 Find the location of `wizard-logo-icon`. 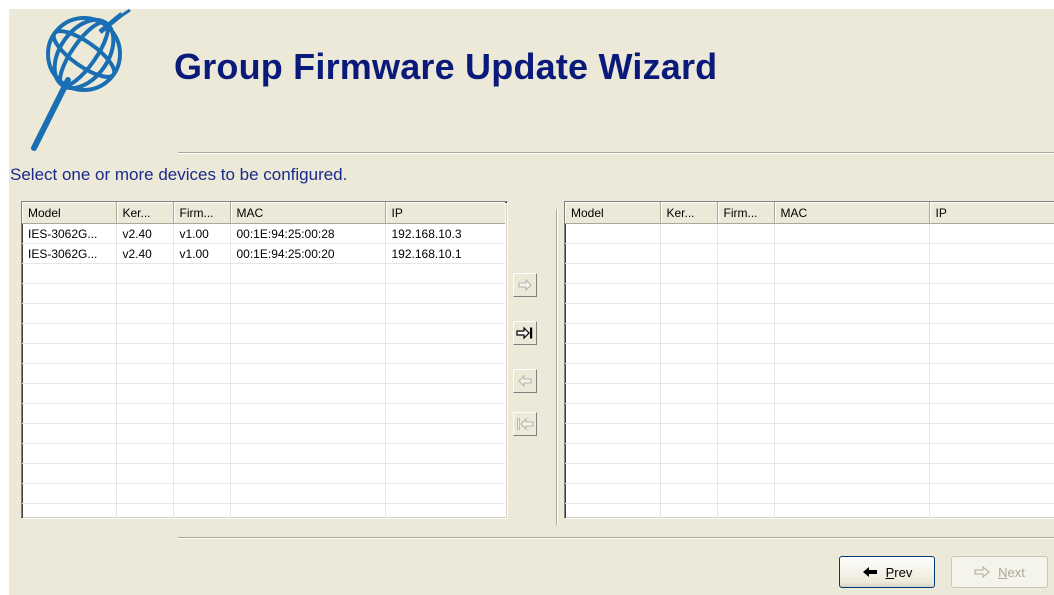

wizard-logo-icon is located at coordinates (81, 79).